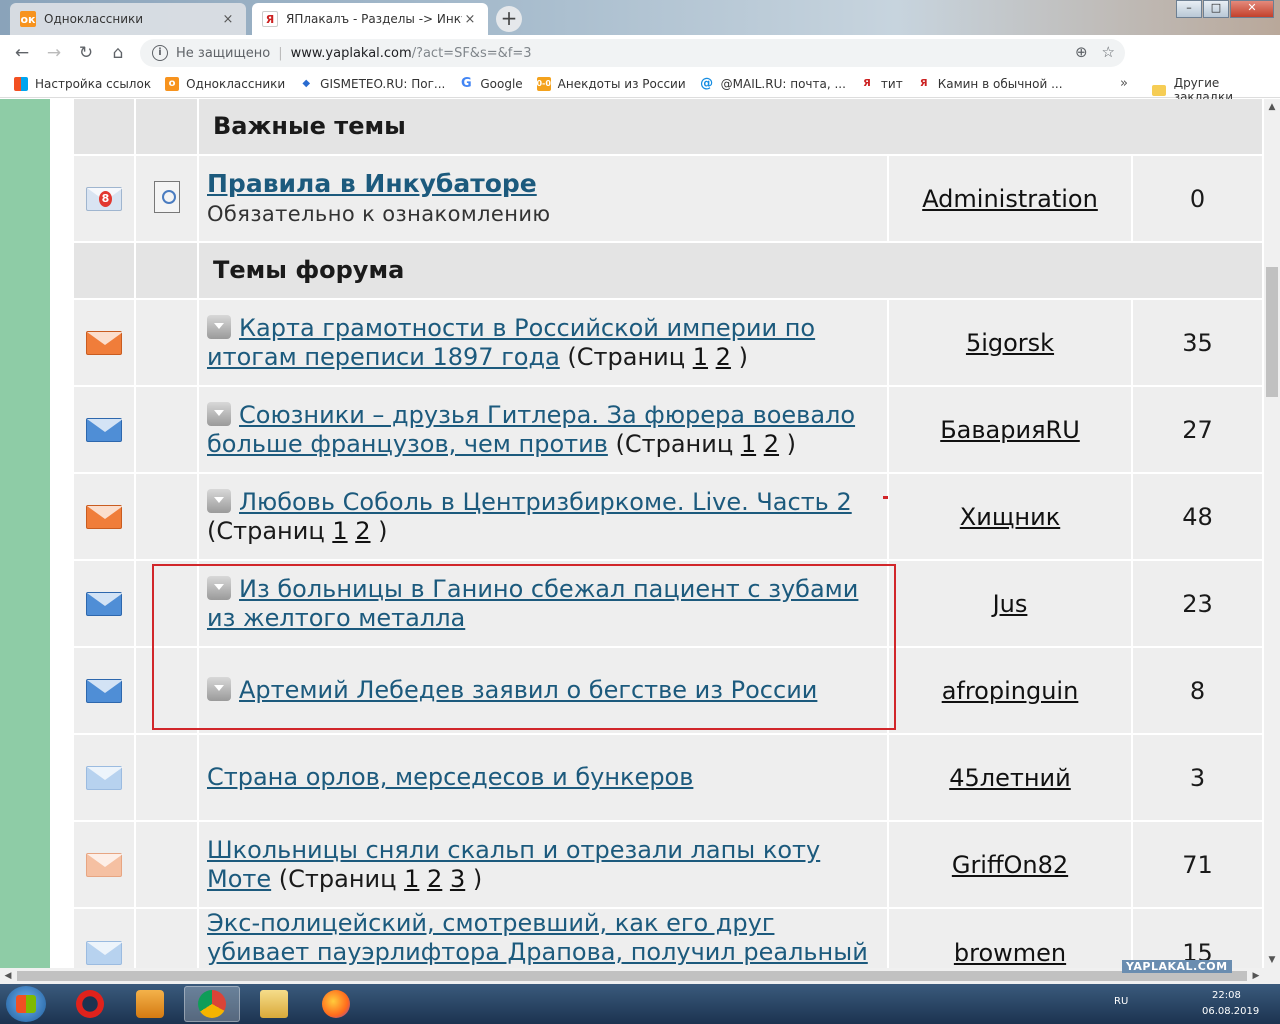 Image resolution: width=1280 pixels, height=1024 pixels. What do you see at coordinates (1226, 995) in the screenshot?
I see `clock-time: 22:08` at bounding box center [1226, 995].